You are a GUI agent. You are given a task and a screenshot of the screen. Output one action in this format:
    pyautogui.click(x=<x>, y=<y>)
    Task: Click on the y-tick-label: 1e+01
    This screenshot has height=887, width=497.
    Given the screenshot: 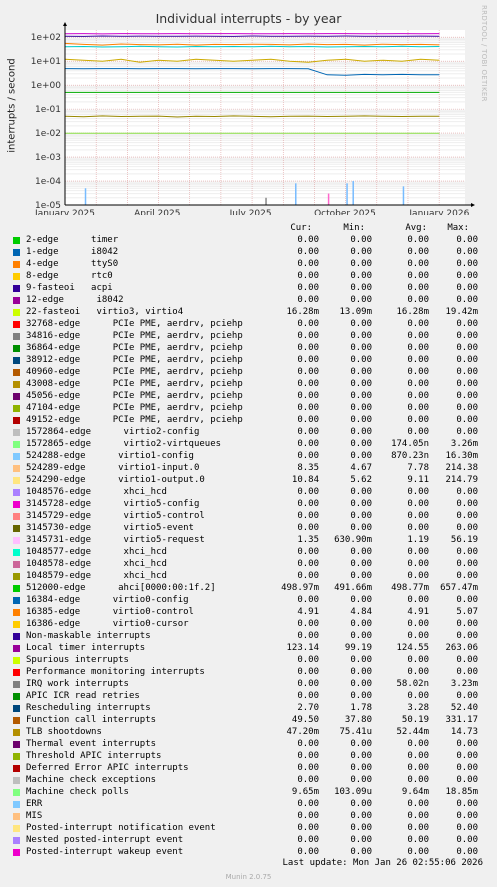 What is the action you would take?
    pyautogui.click(x=46, y=62)
    